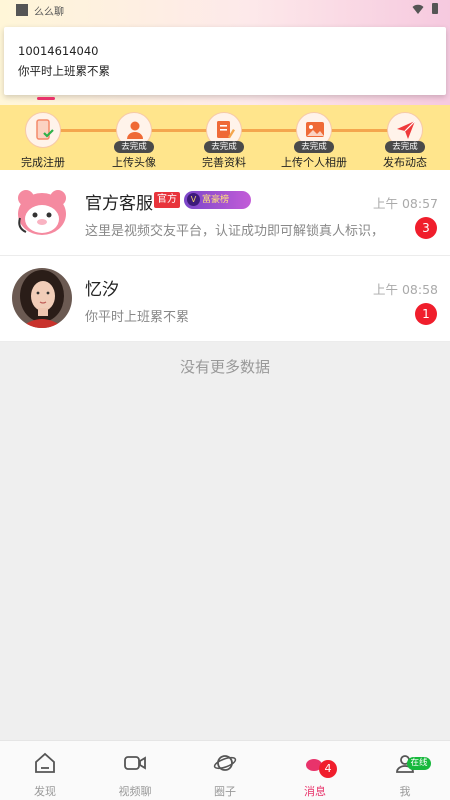  I want to click on status-bar: 么么聊, so click(225, 10).